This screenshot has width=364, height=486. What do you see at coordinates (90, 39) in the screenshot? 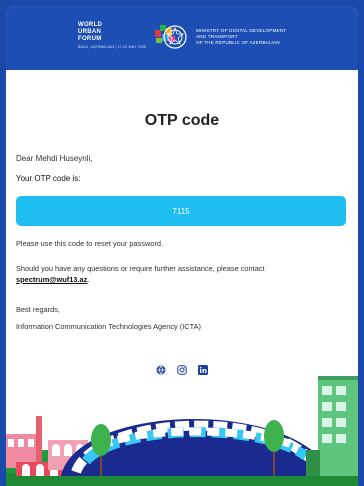
I see `wuf-line-3: FORUM` at bounding box center [90, 39].